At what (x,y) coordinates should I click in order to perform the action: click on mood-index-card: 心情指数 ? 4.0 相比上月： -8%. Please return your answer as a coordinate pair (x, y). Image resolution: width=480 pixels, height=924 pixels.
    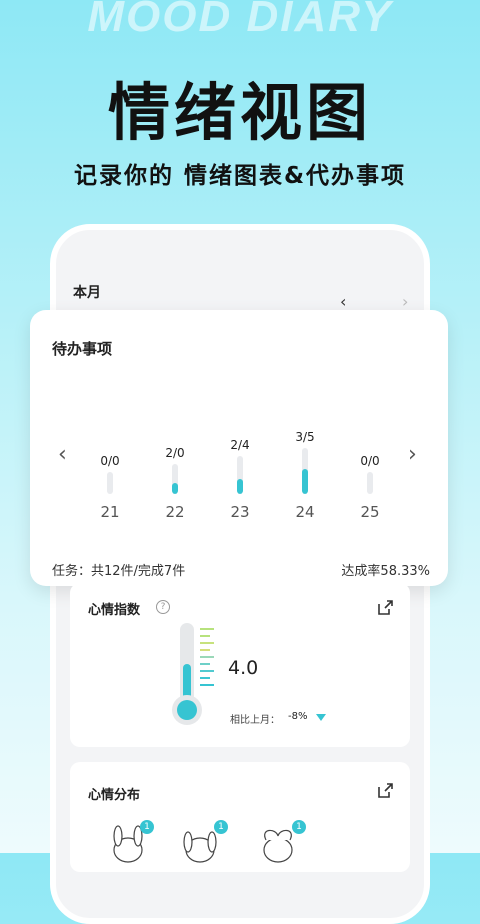
    Looking at the image, I should click on (240, 665).